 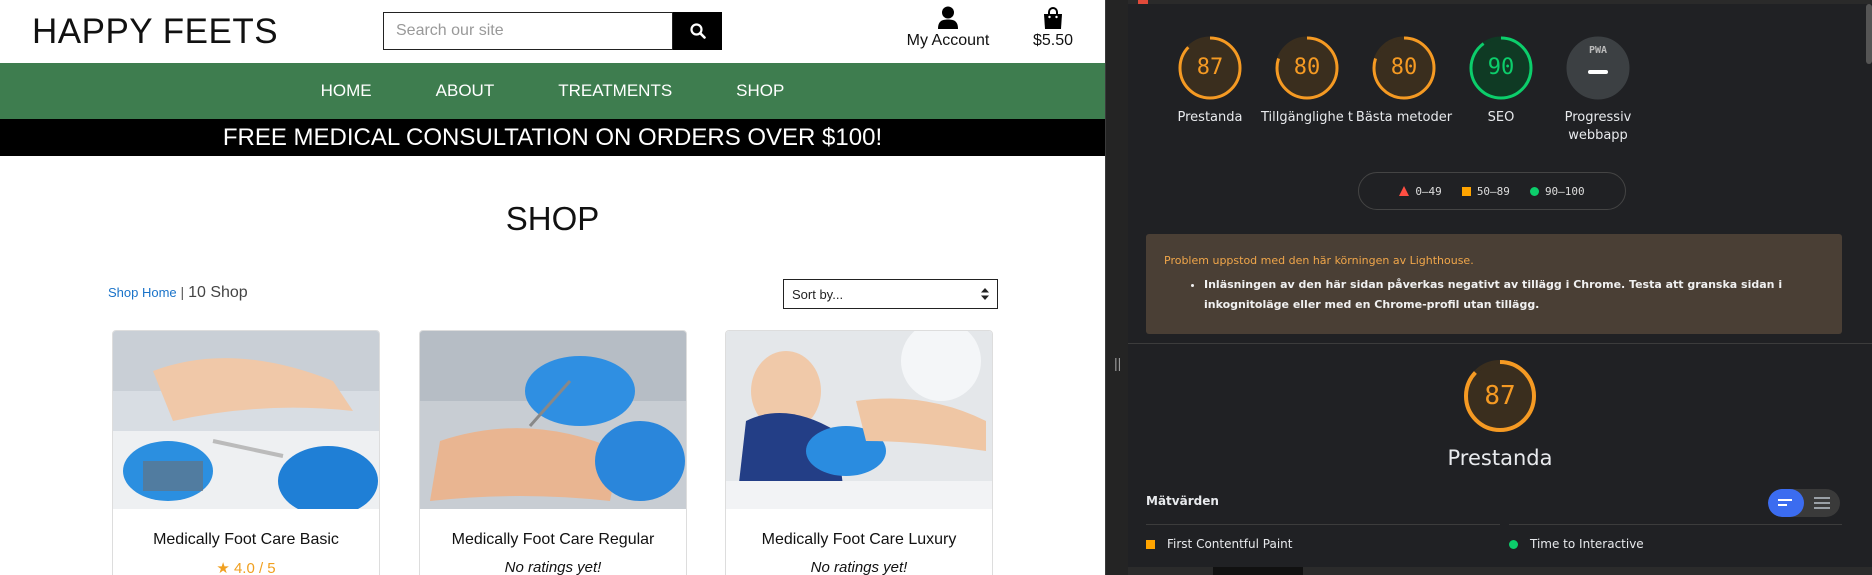 What do you see at coordinates (528, 31) in the screenshot?
I see `search-input` at bounding box center [528, 31].